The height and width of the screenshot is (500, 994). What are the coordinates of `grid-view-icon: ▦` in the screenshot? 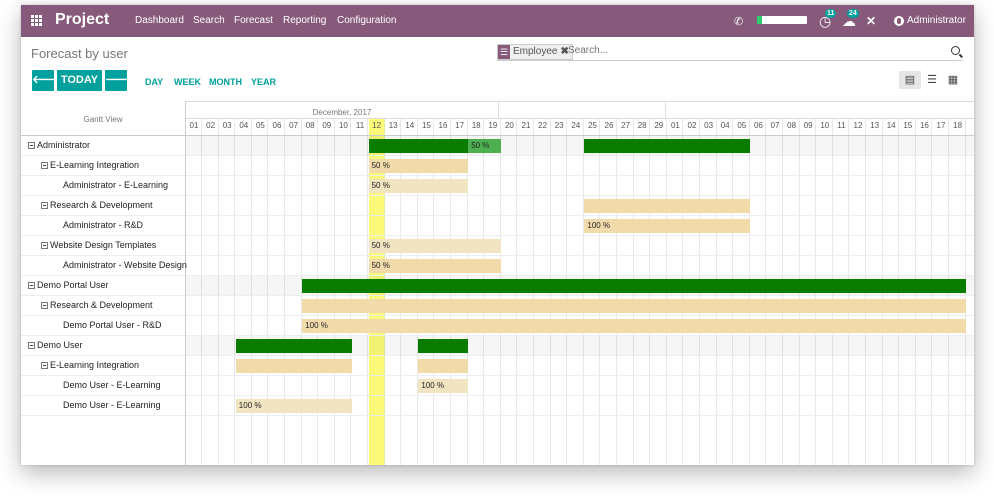 It's located at (953, 80).